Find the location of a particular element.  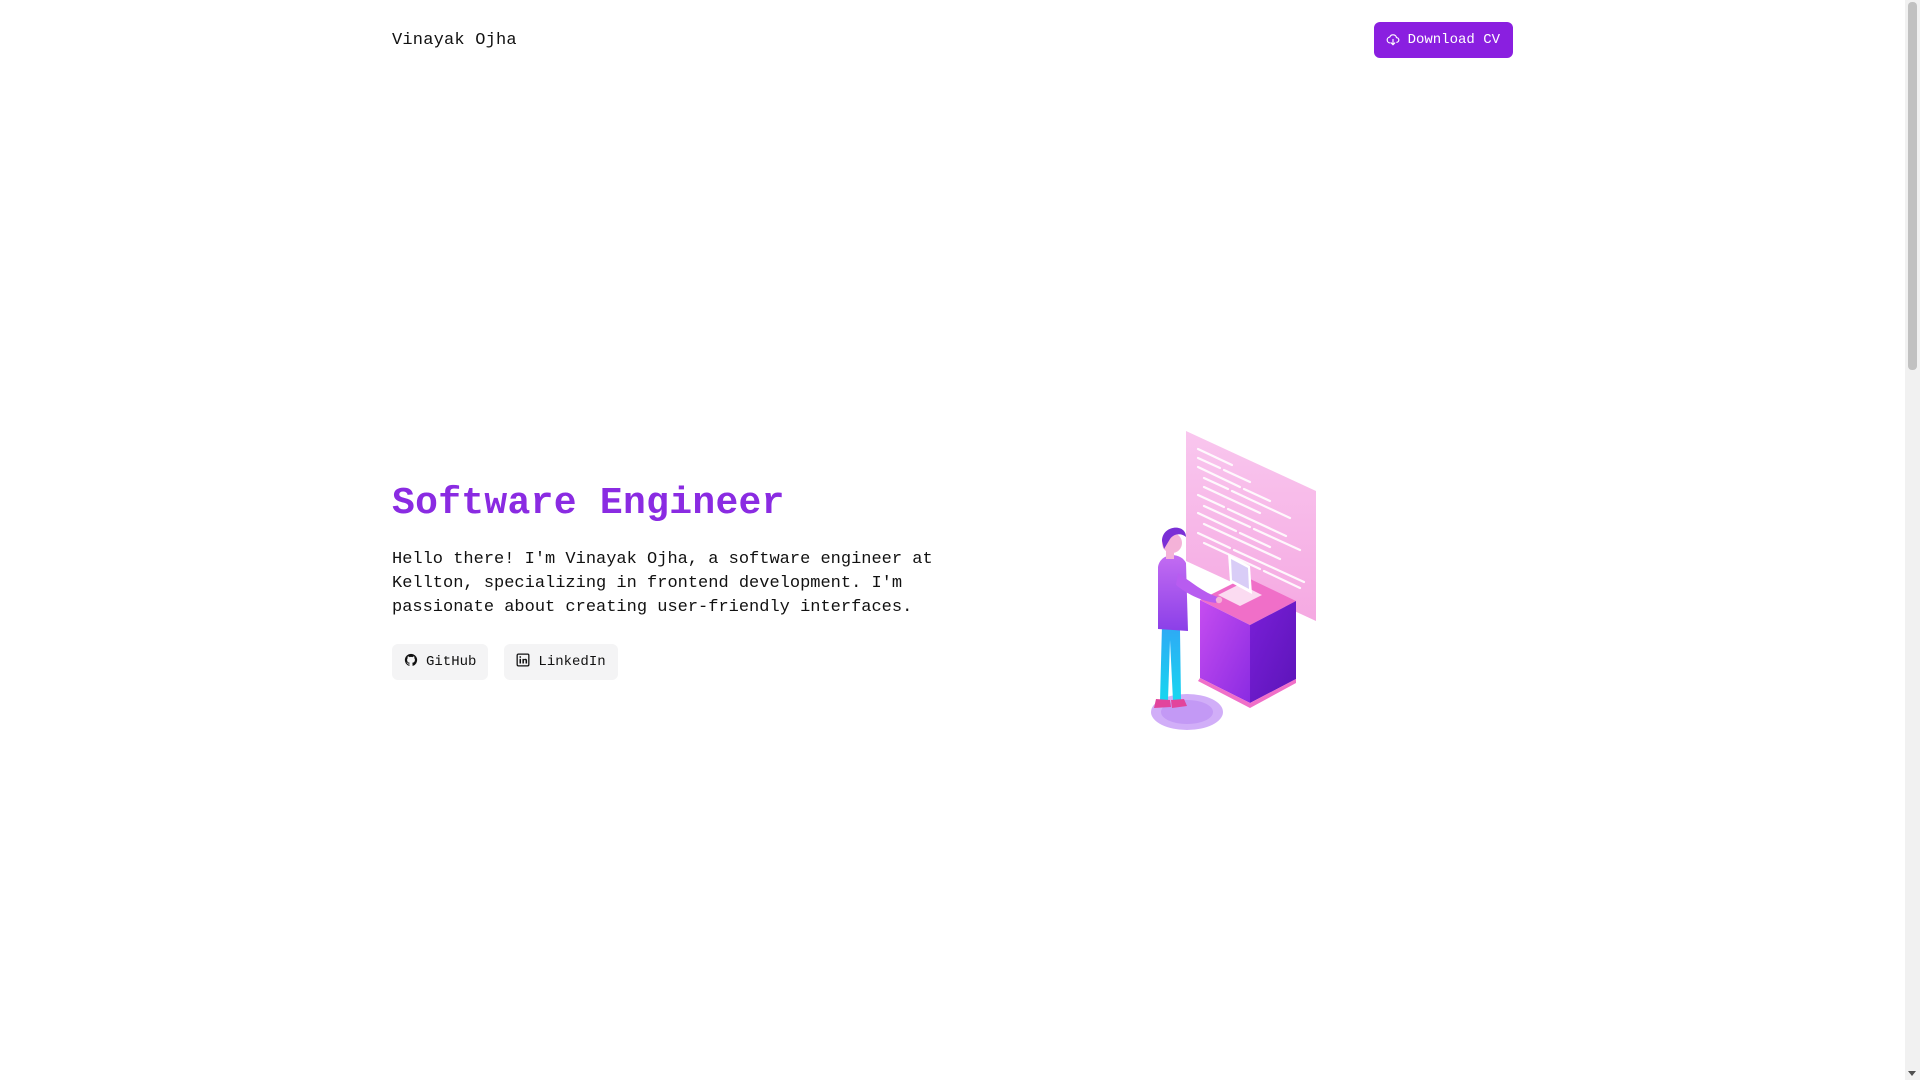

linkedin-label: LinkedIn is located at coordinates (572, 662).